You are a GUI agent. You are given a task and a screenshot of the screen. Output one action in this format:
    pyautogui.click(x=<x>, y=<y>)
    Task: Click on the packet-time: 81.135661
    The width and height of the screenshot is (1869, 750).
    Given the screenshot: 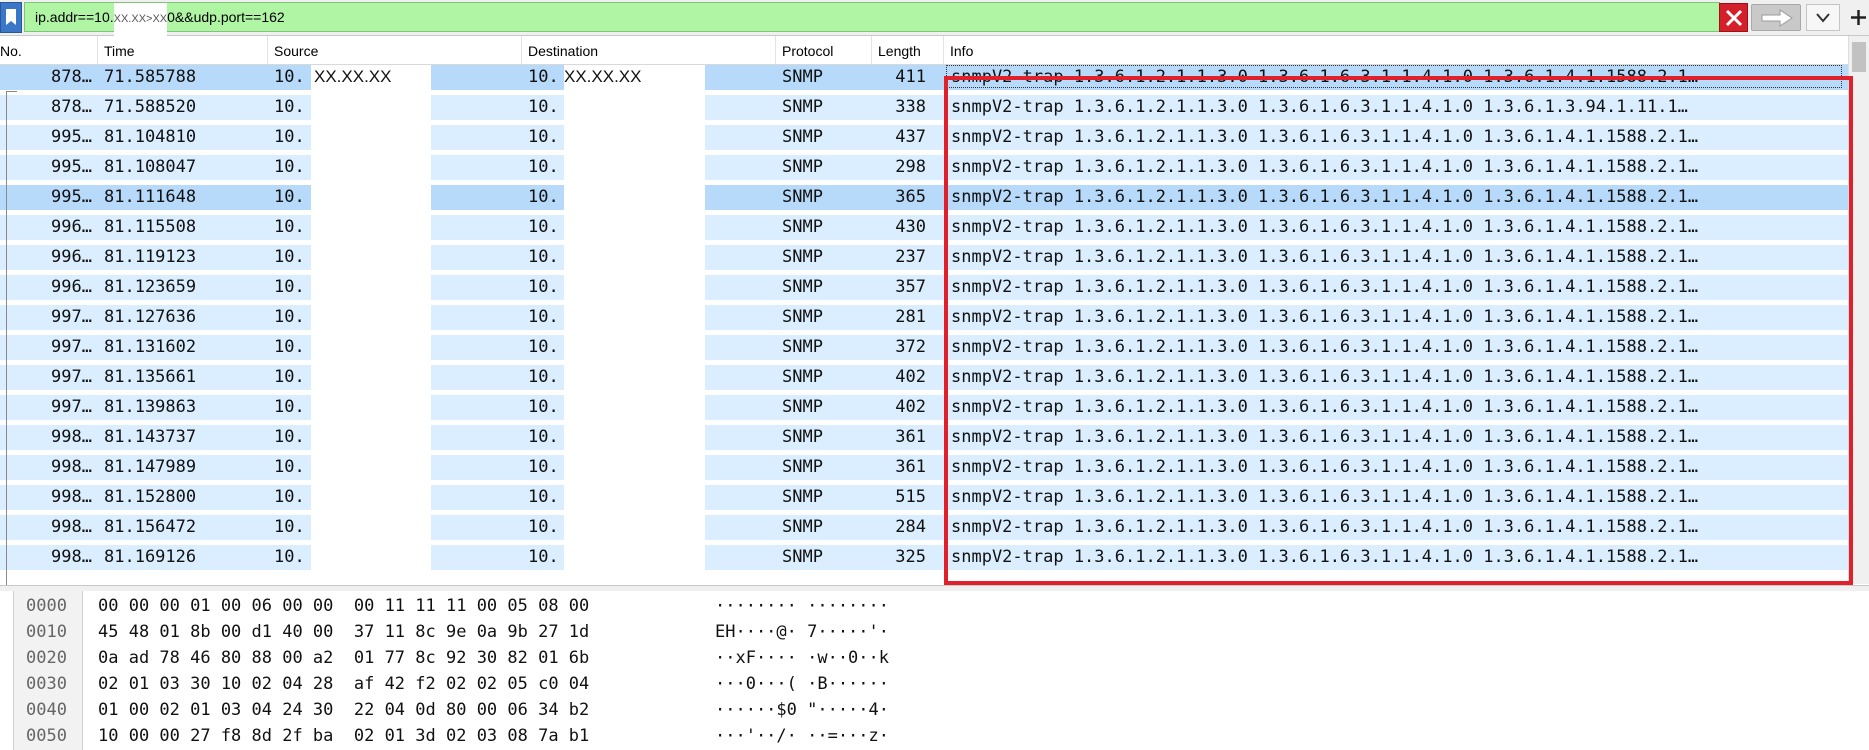 What is the action you would take?
    pyautogui.click(x=150, y=377)
    